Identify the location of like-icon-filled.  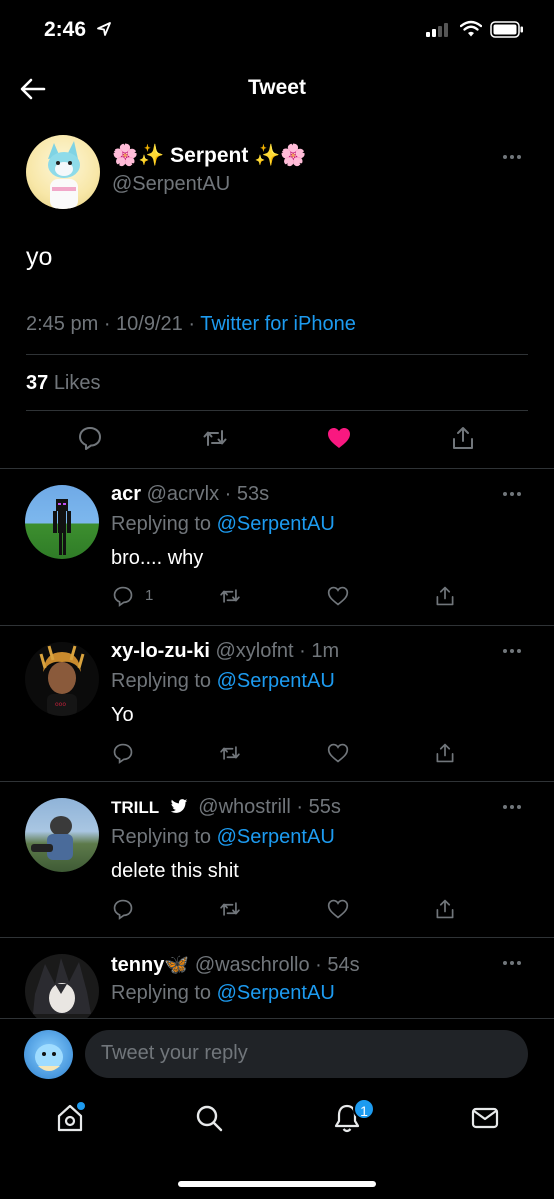
(339, 438).